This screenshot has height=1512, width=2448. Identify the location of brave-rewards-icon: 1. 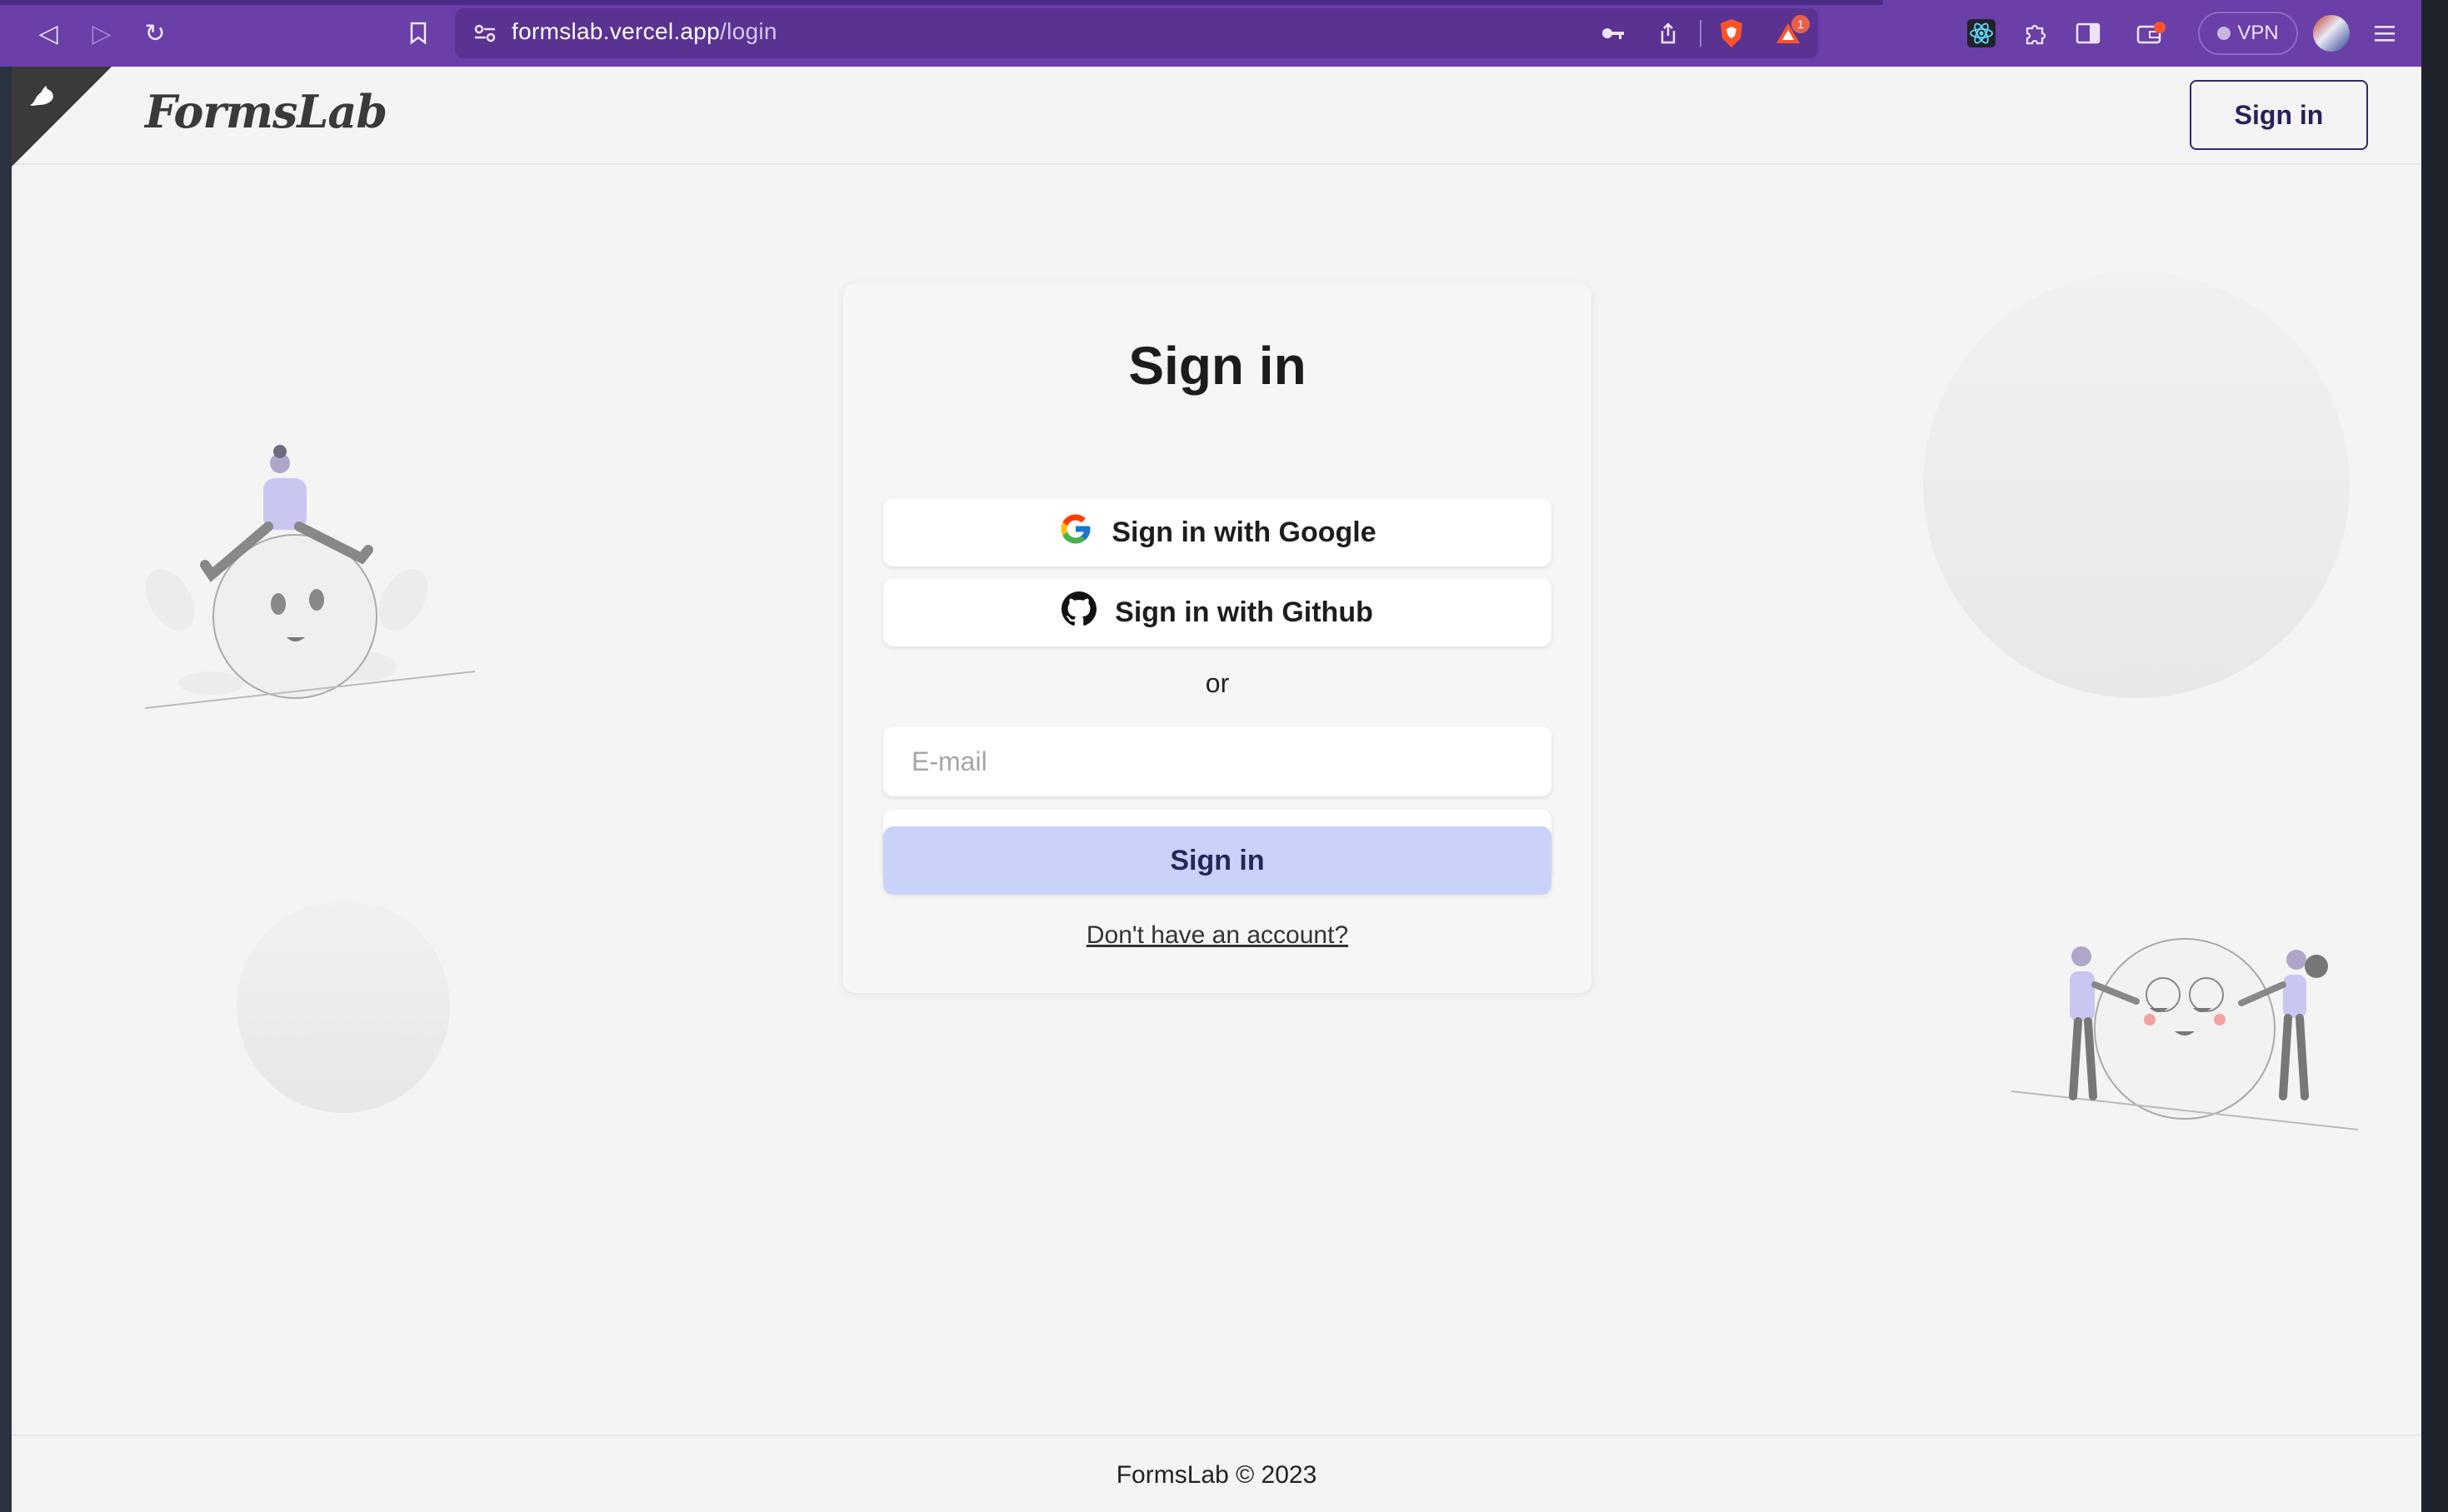
(1790, 32).